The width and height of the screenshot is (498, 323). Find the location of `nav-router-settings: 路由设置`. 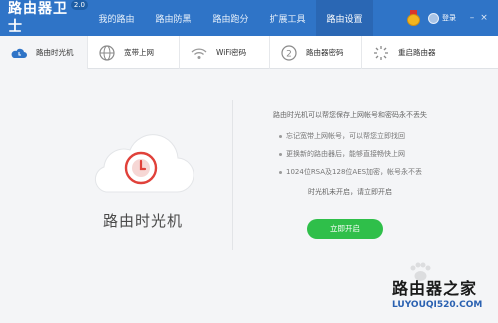

nav-router-settings: 路由设置 is located at coordinates (344, 18).